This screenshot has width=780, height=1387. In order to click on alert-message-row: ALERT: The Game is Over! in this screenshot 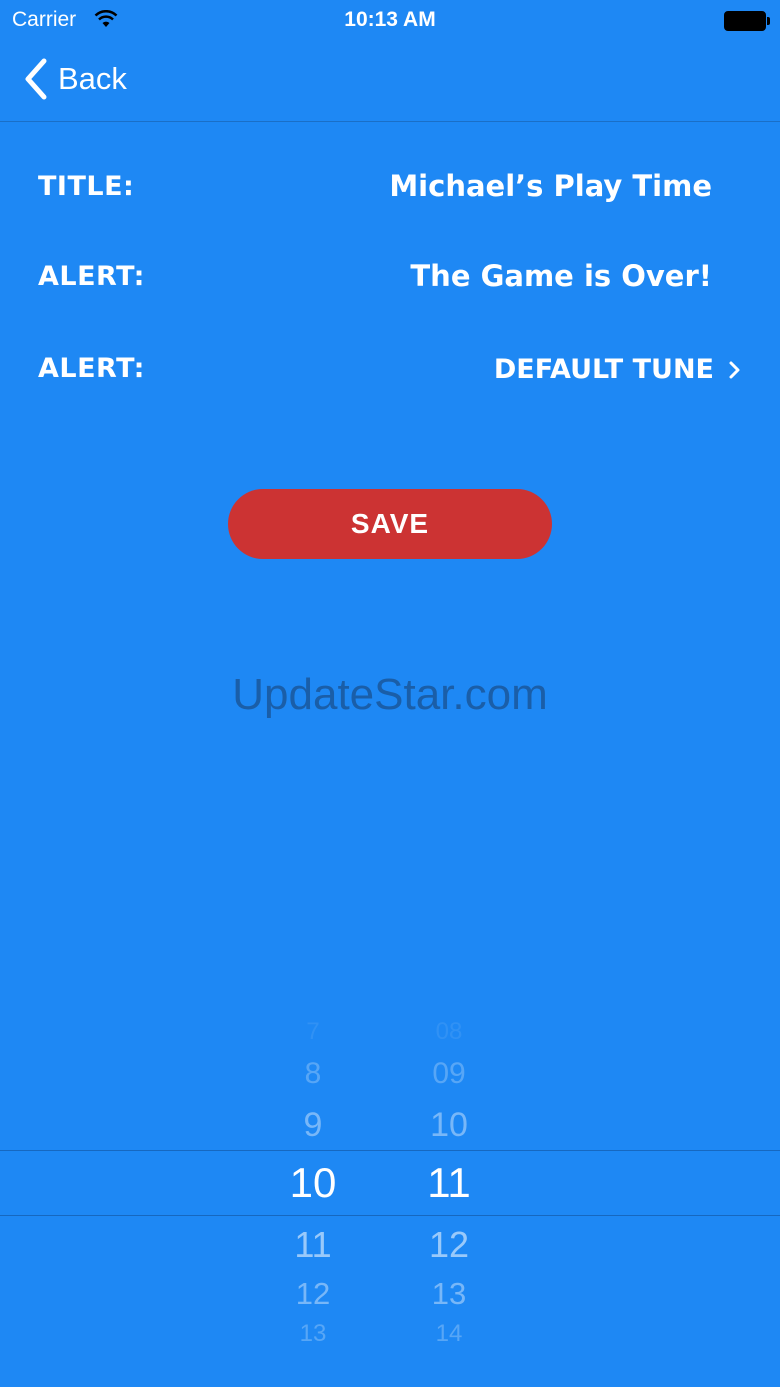, I will do `click(390, 278)`.